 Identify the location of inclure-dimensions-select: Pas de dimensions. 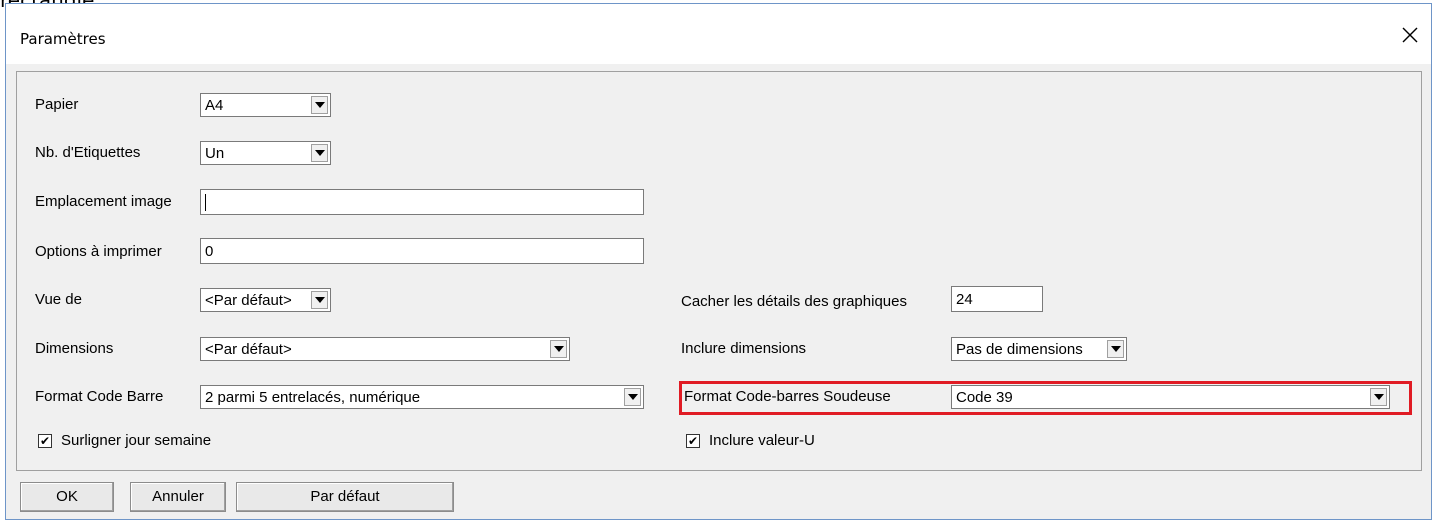
(1039, 349).